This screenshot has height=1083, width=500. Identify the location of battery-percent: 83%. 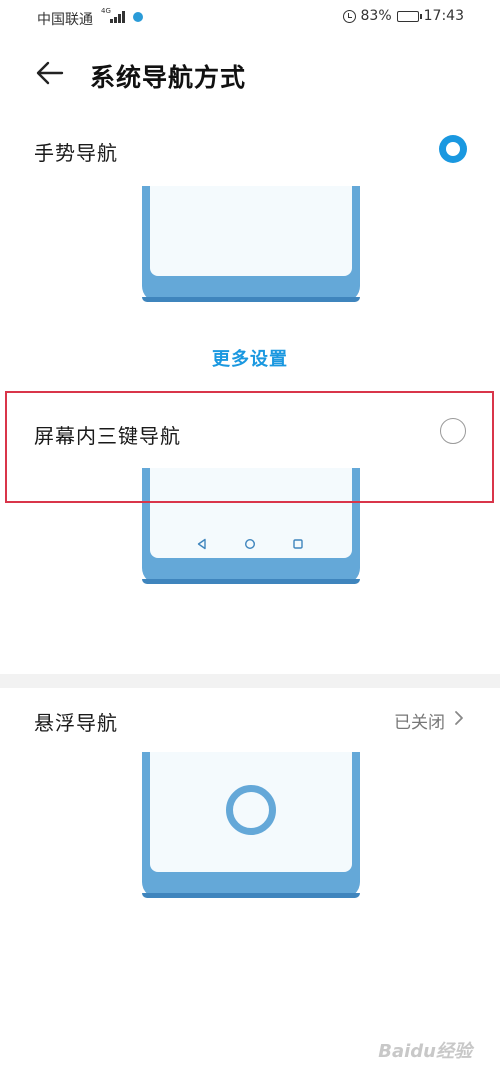
(376, 16).